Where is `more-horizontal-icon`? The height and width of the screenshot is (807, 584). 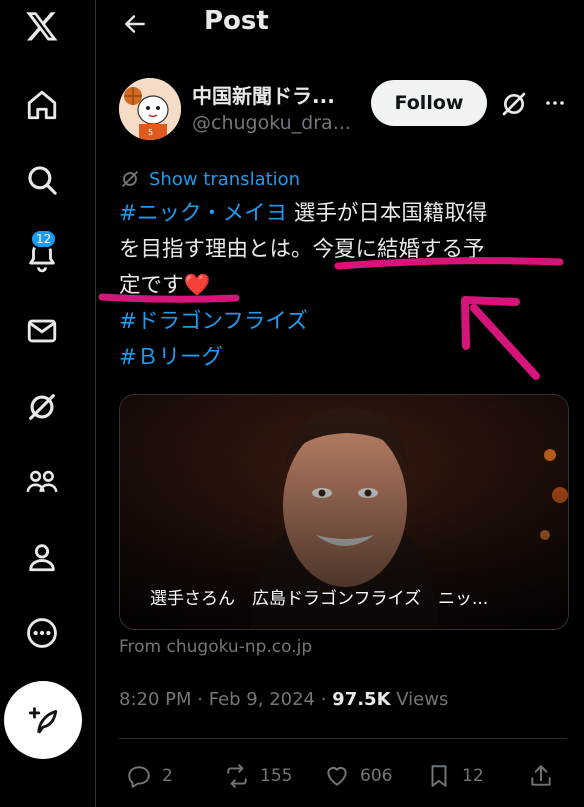 more-horizontal-icon is located at coordinates (555, 103).